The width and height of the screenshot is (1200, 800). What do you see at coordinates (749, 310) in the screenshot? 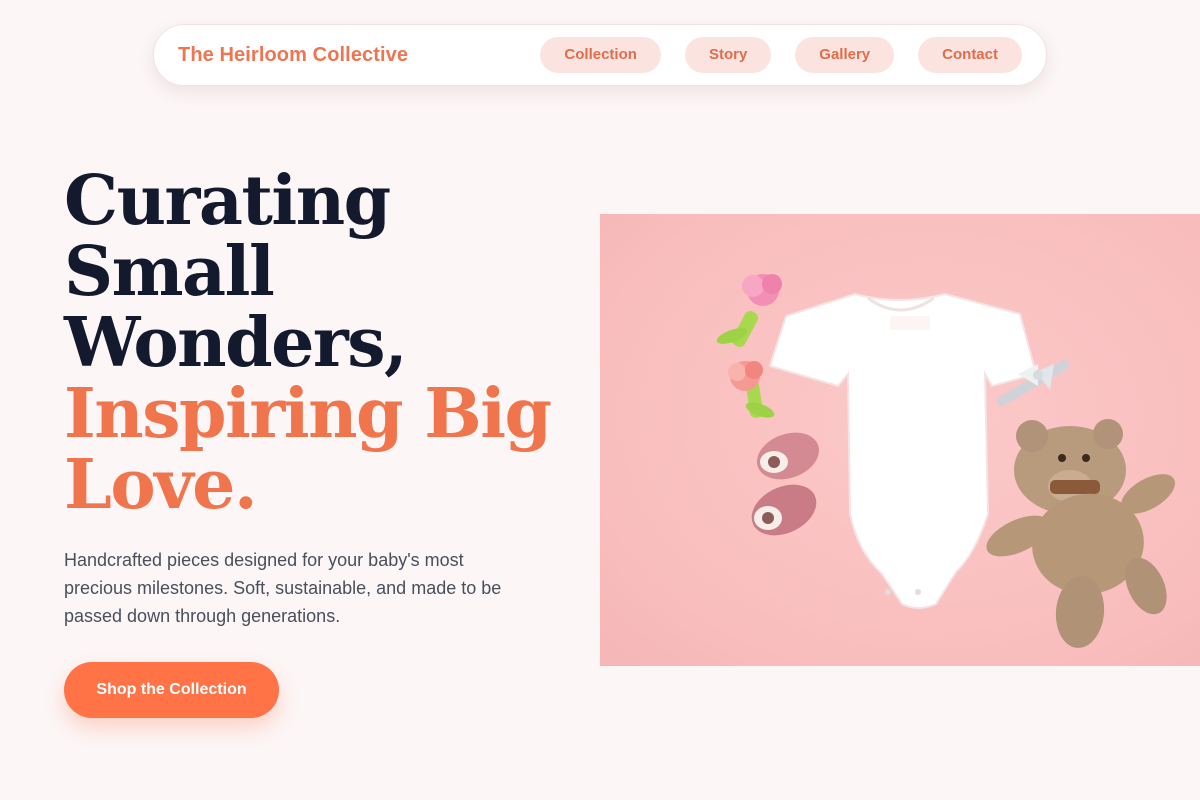
I see `teether-pink-image` at bounding box center [749, 310].